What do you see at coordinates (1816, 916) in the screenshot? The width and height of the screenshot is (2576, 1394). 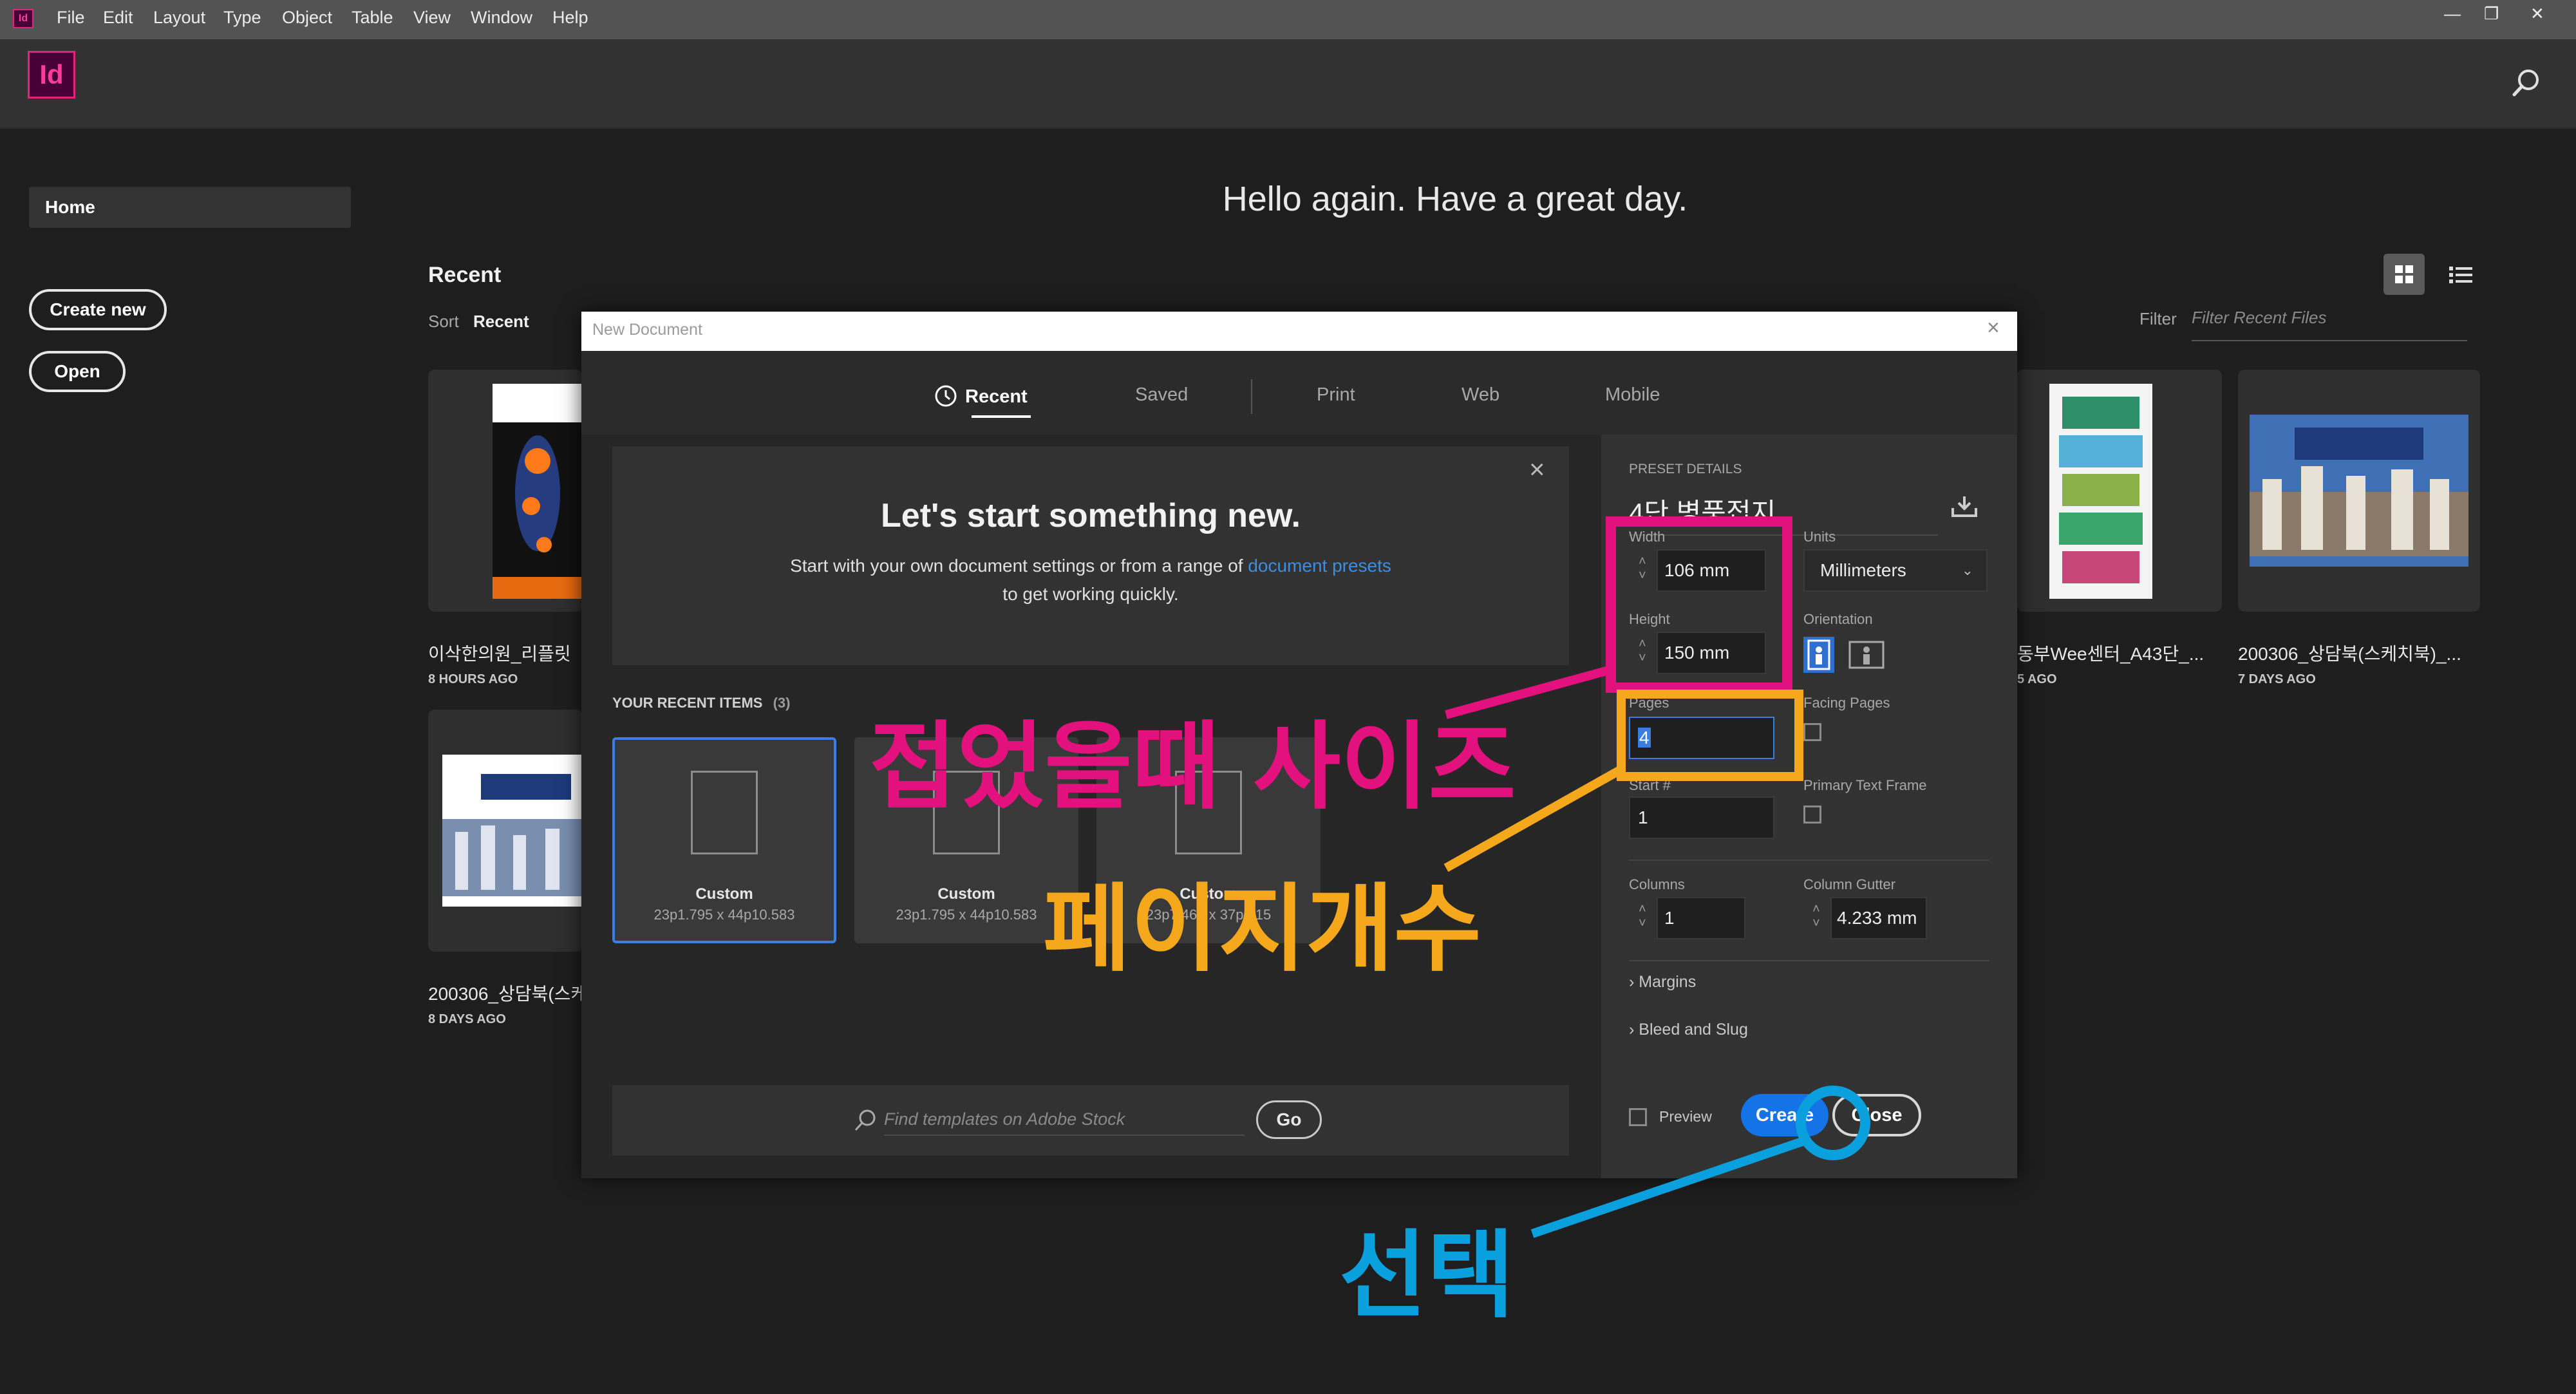 I see `gutter-stepper: ˄ ˅` at bounding box center [1816, 916].